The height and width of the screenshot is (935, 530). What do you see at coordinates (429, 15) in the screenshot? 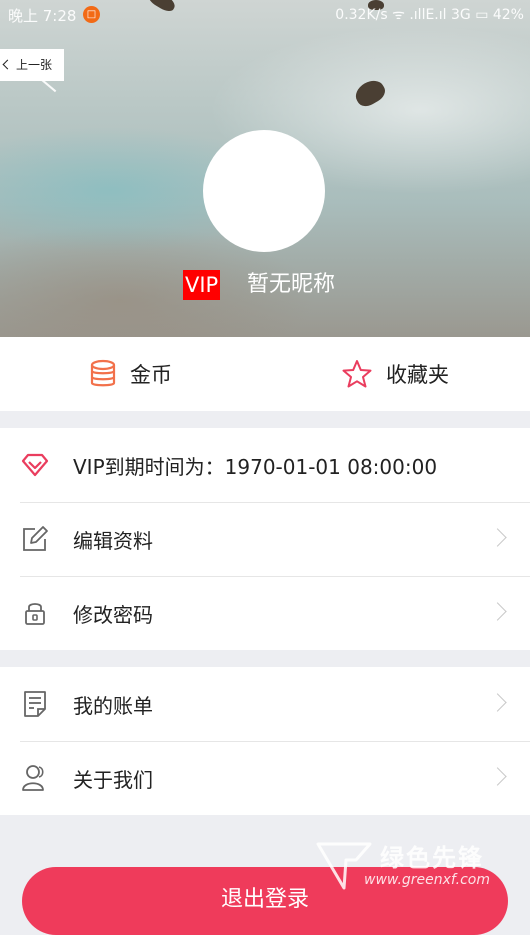
I see `status-indicators: 0.32K/s ᯤ .ıllE.ıl 3G ▭ 42%` at bounding box center [429, 15].